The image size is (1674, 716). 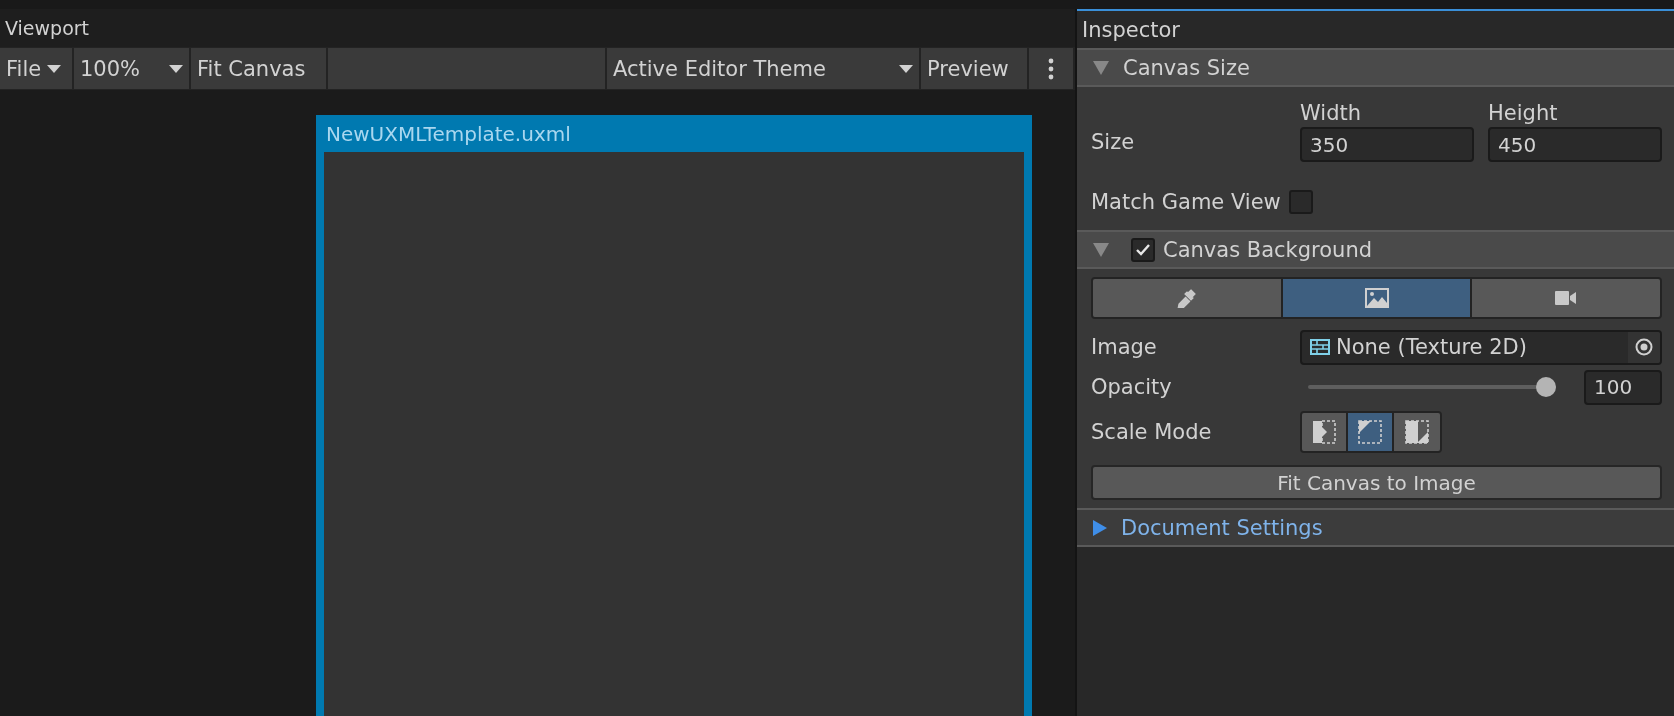 What do you see at coordinates (1152, 432) in the screenshot?
I see `field-label: Scale Mode` at bounding box center [1152, 432].